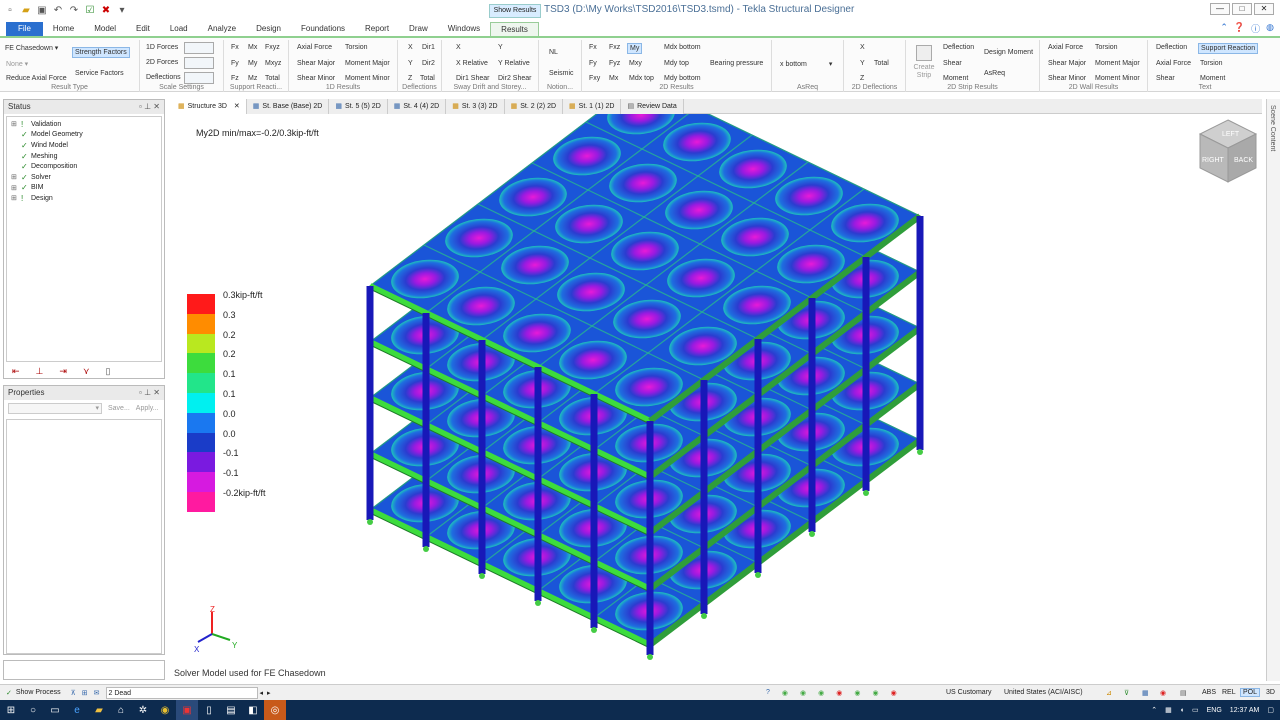  Describe the element at coordinates (652, 106) in the screenshot. I see `doc-tab-review-data: ▤ Review Data` at that location.